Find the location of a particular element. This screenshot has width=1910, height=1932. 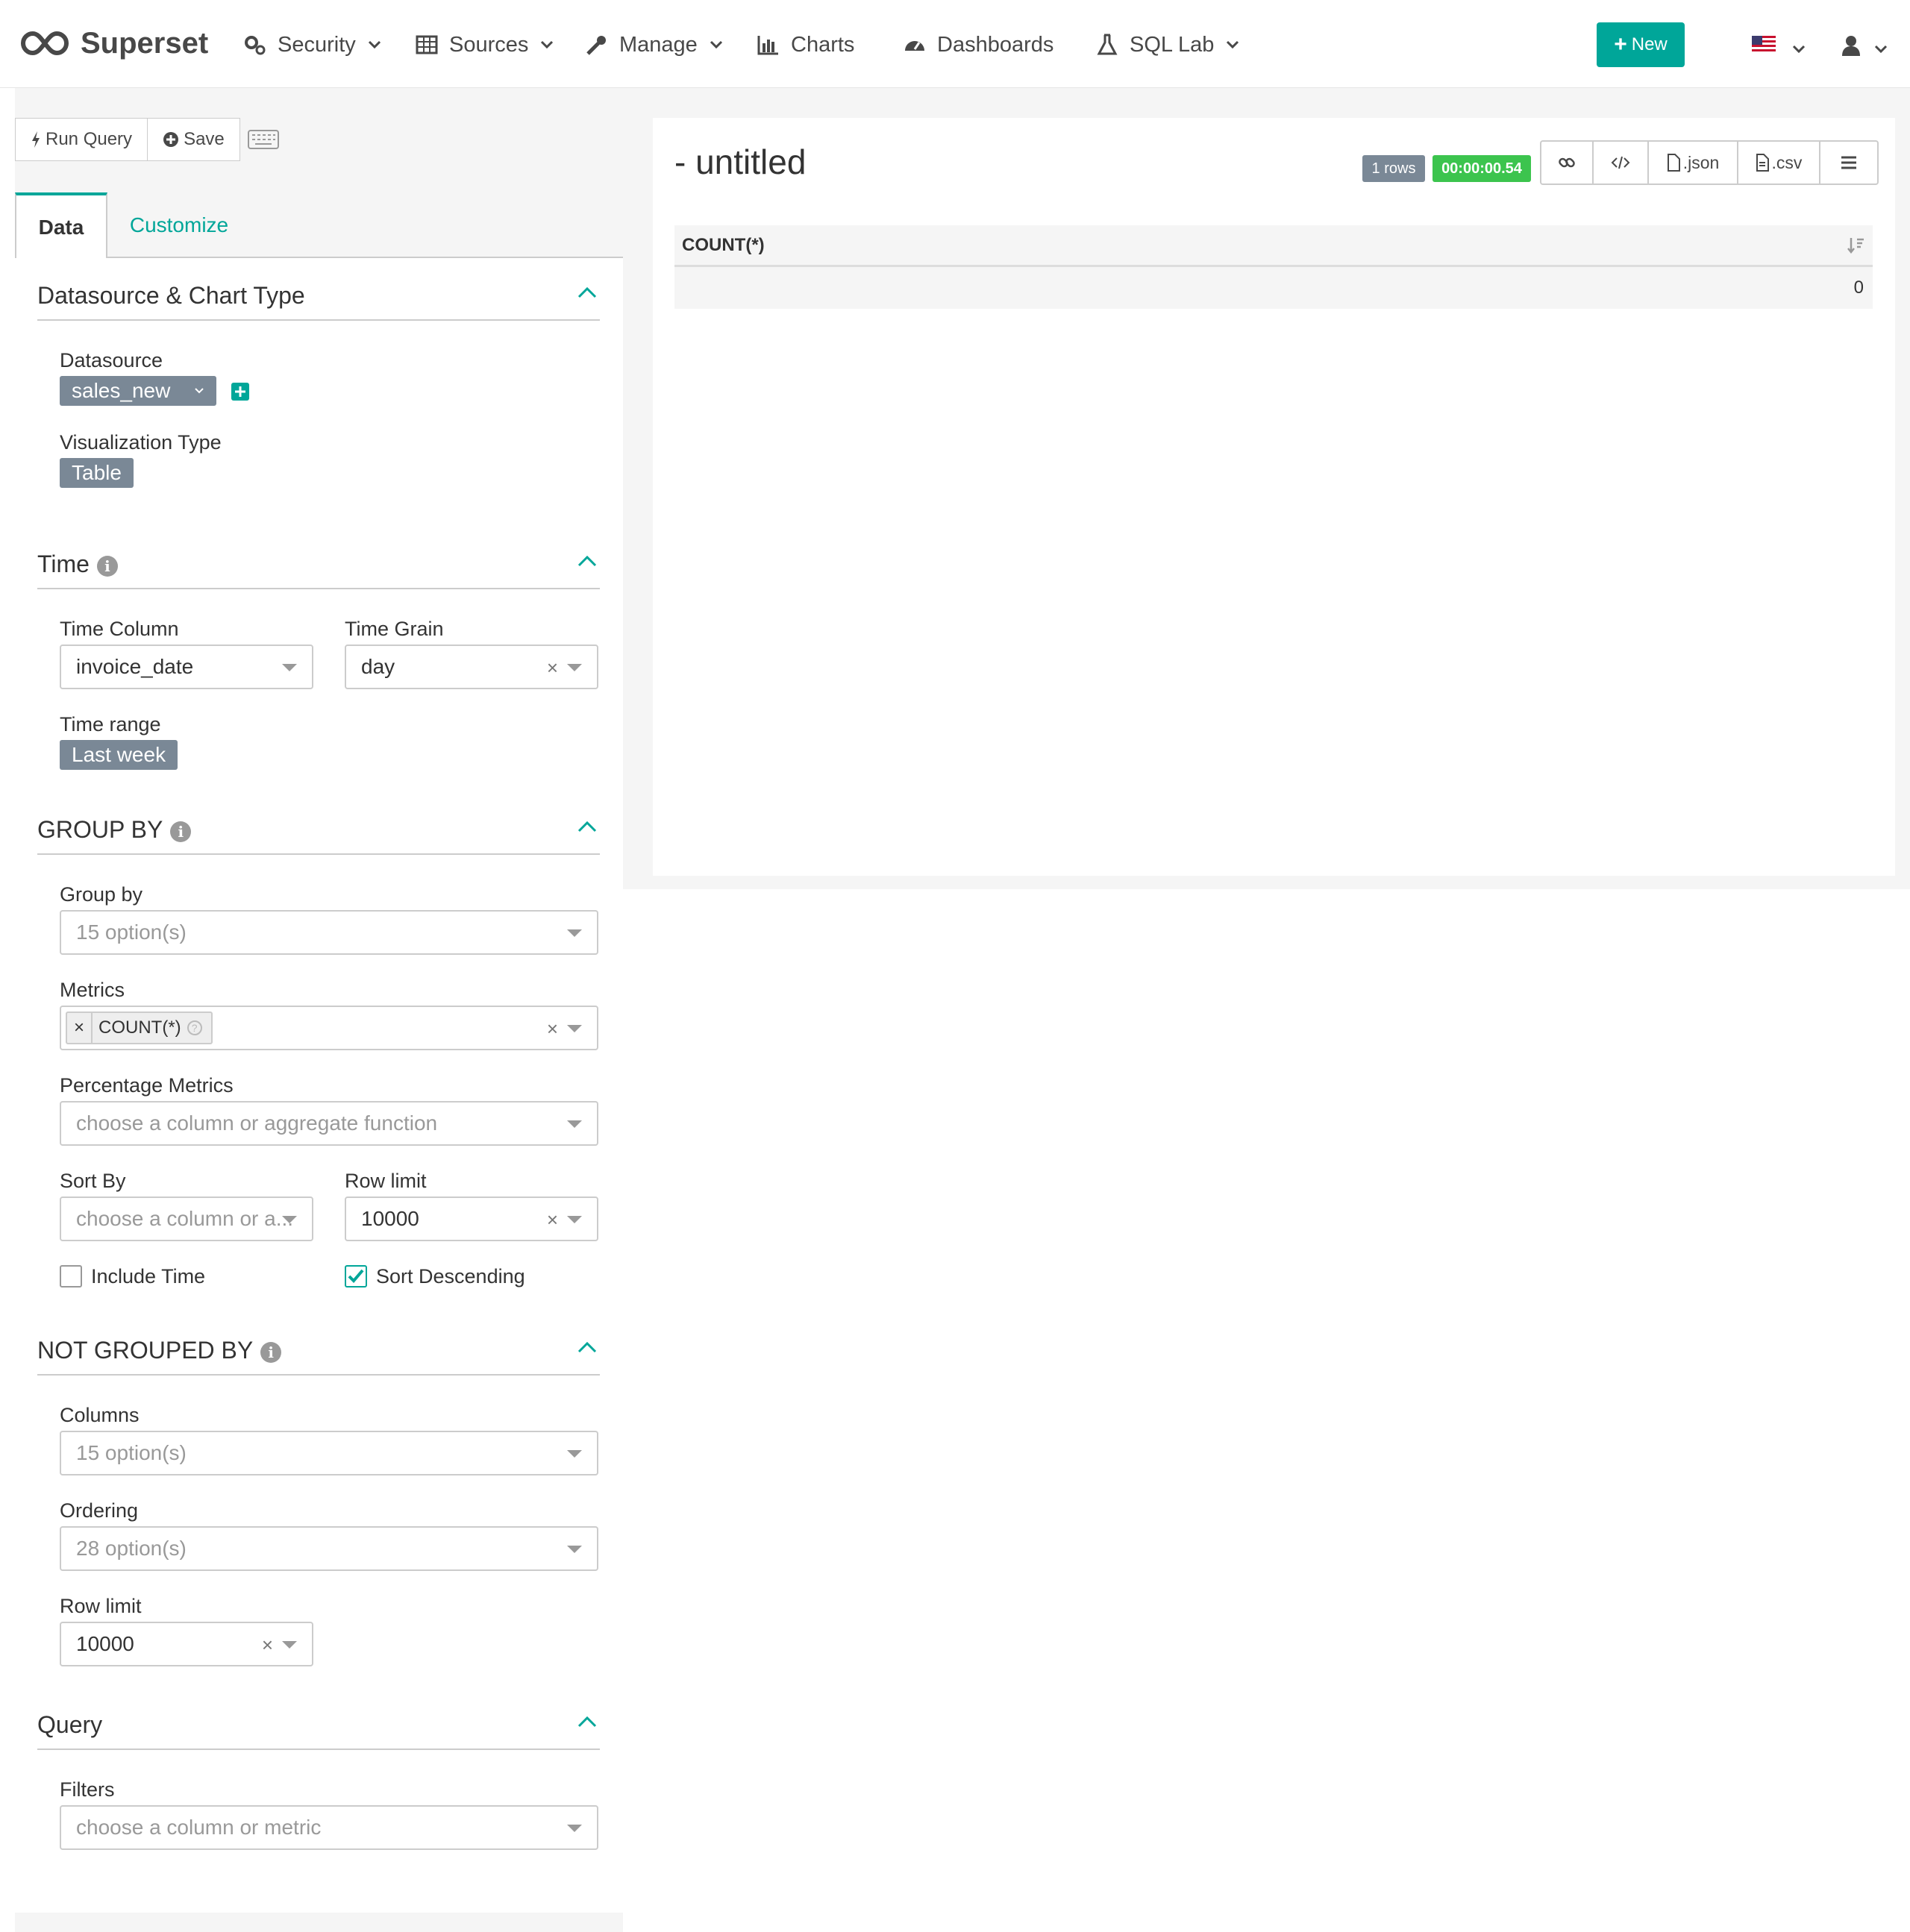

datasource-select: sales_new is located at coordinates (138, 391).